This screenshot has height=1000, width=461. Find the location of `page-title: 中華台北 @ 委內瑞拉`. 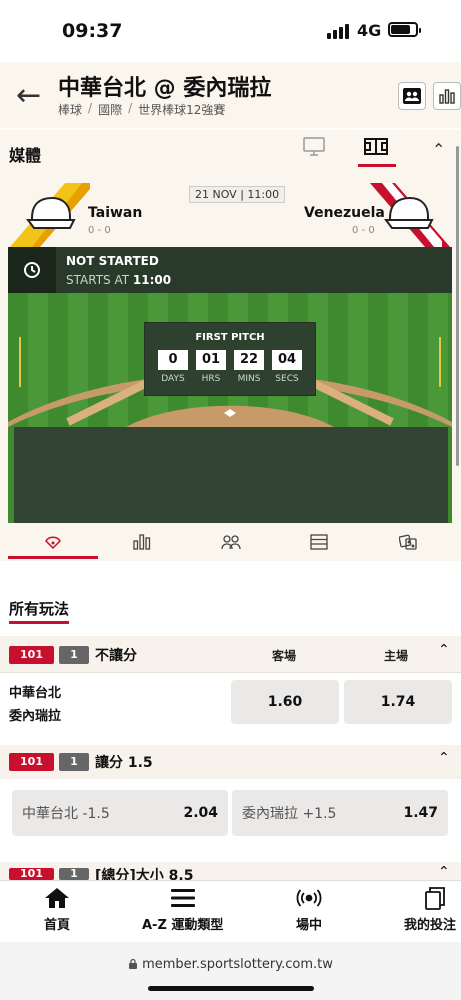

page-title: 中華台北 @ 委內瑞拉 is located at coordinates (165, 88).